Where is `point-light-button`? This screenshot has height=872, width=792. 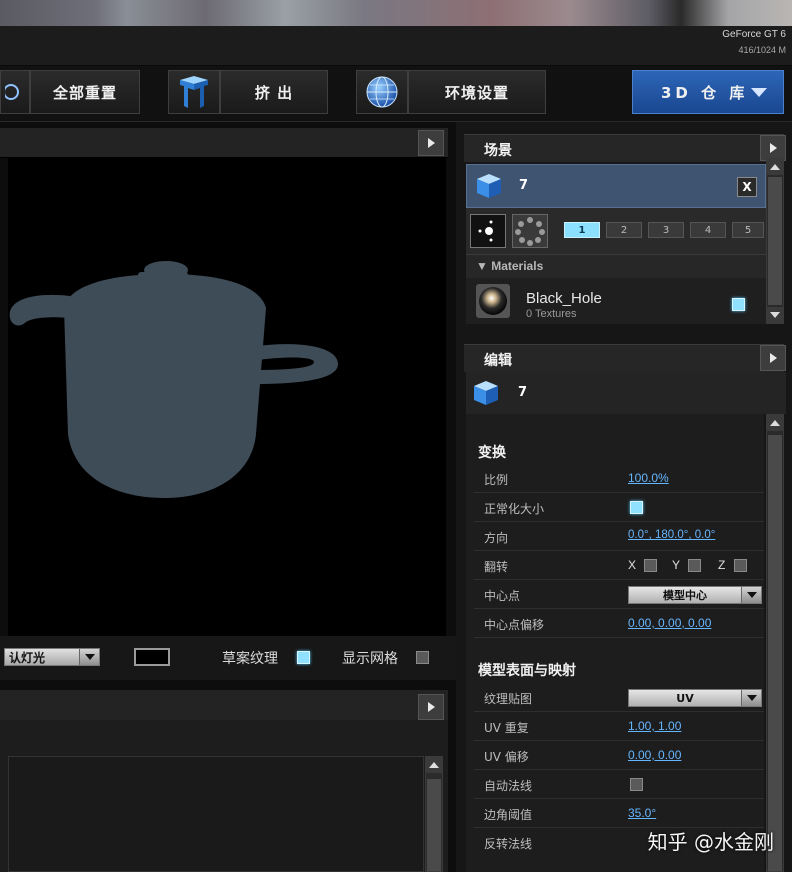
point-light-button is located at coordinates (488, 231).